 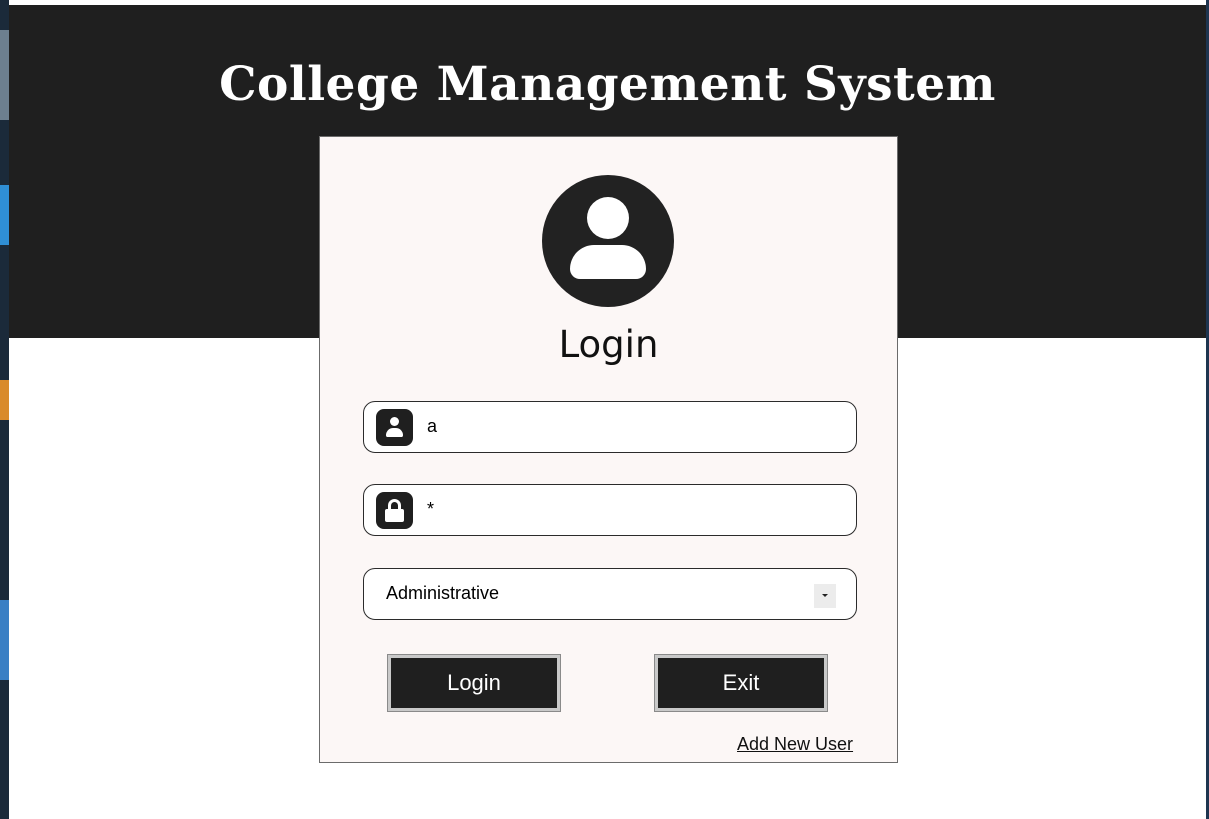 What do you see at coordinates (474, 683) in the screenshot?
I see `login-button: Login` at bounding box center [474, 683].